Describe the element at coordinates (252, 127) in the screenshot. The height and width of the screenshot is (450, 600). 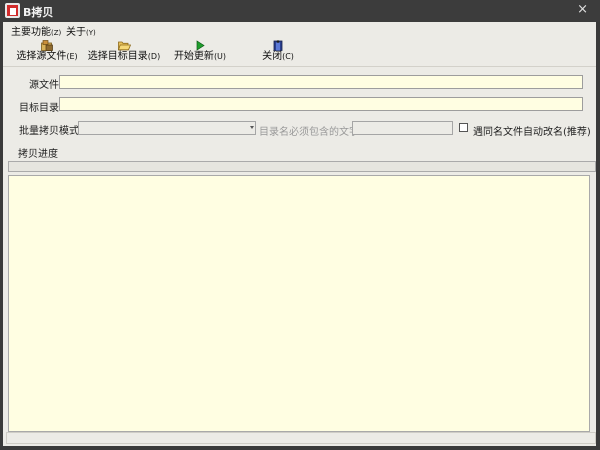
I see `chevron-down-icon` at that location.